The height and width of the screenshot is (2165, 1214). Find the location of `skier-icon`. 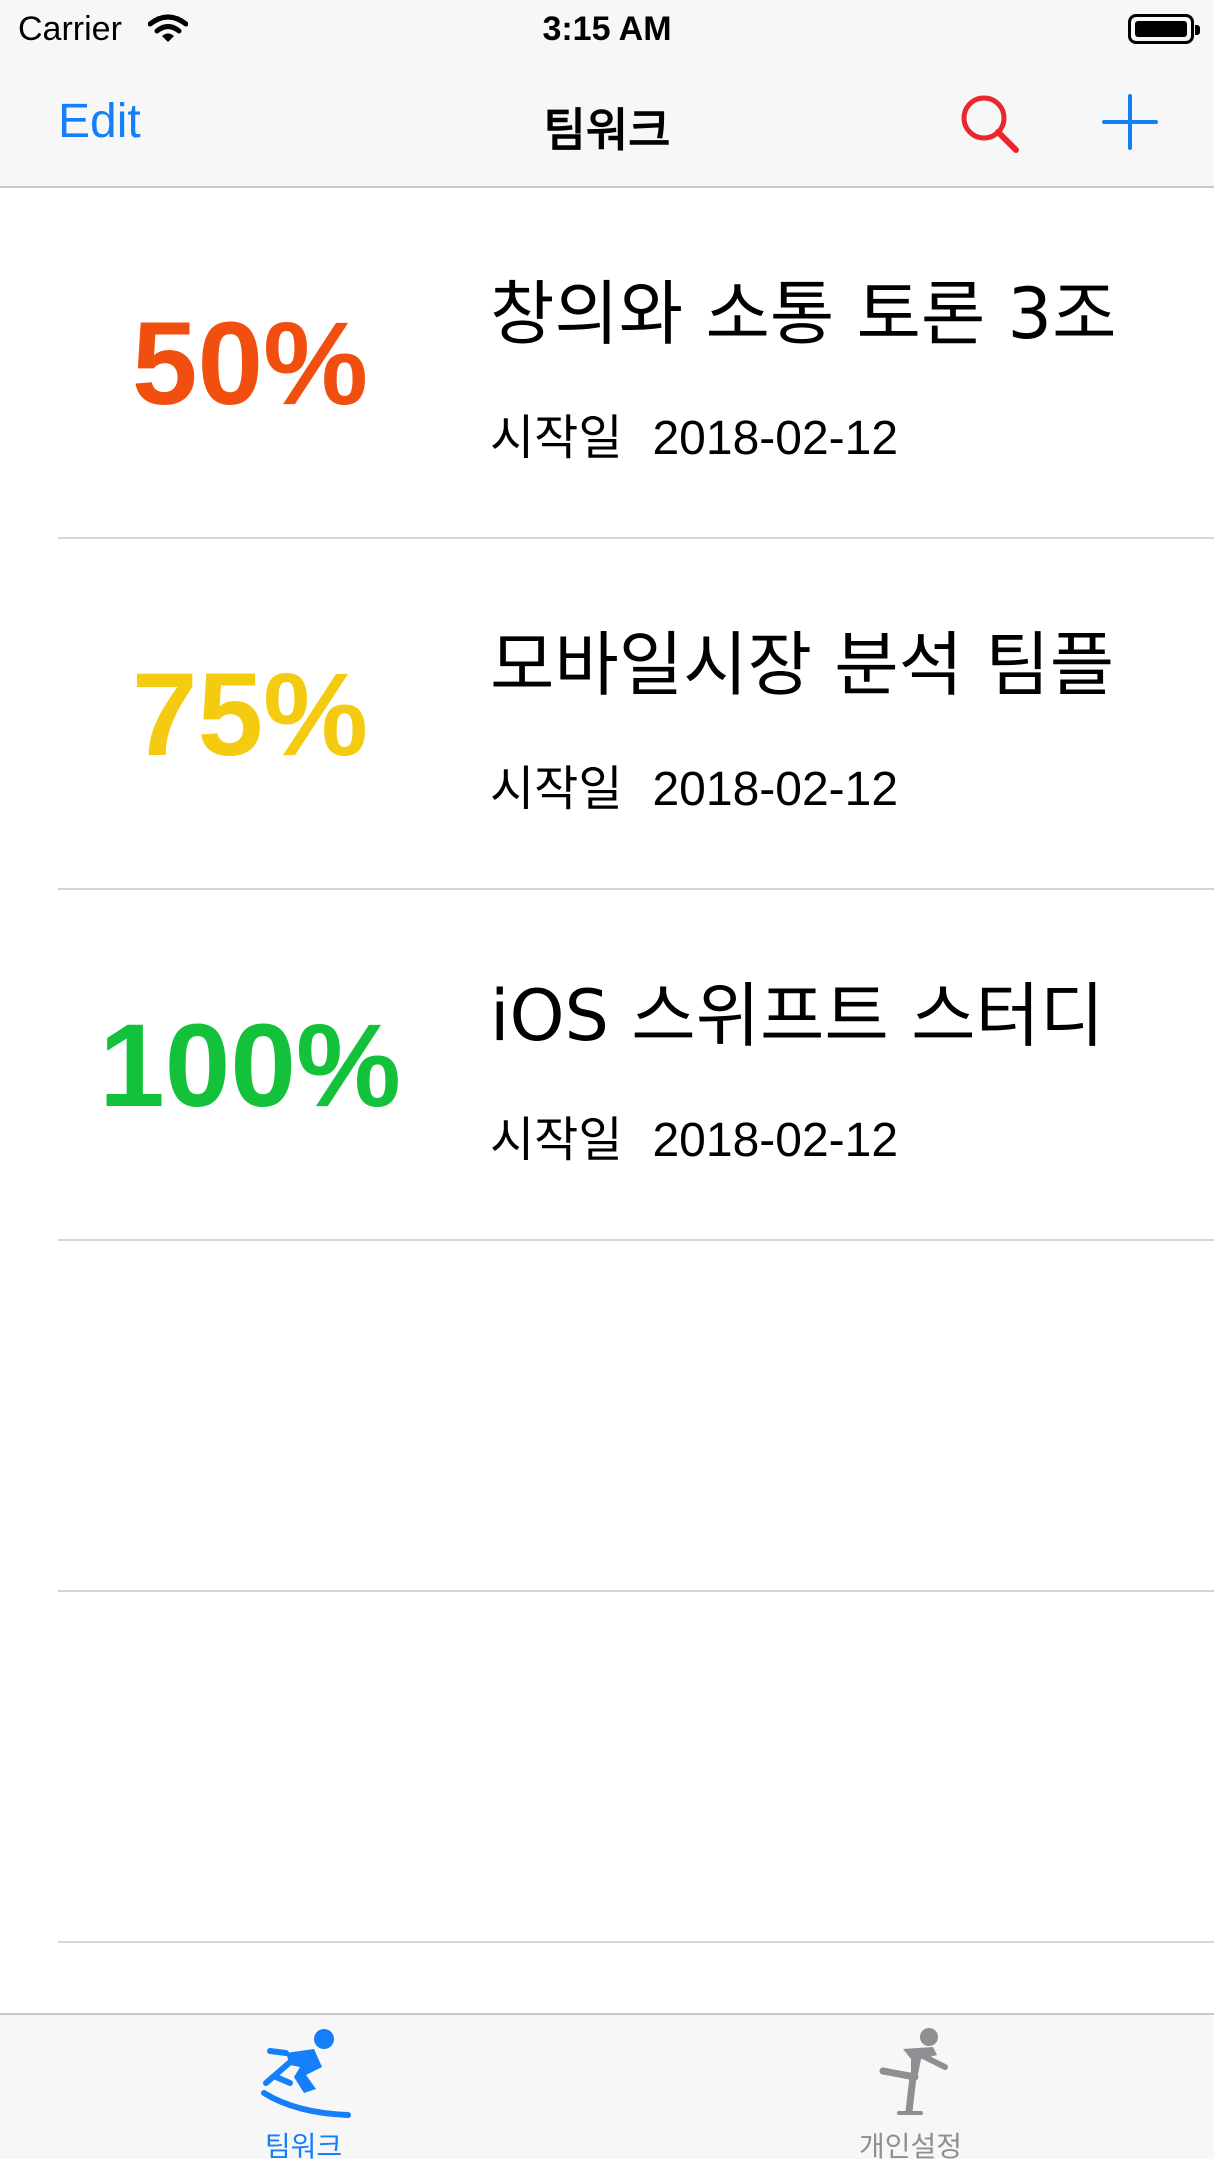

skier-icon is located at coordinates (305, 2073).